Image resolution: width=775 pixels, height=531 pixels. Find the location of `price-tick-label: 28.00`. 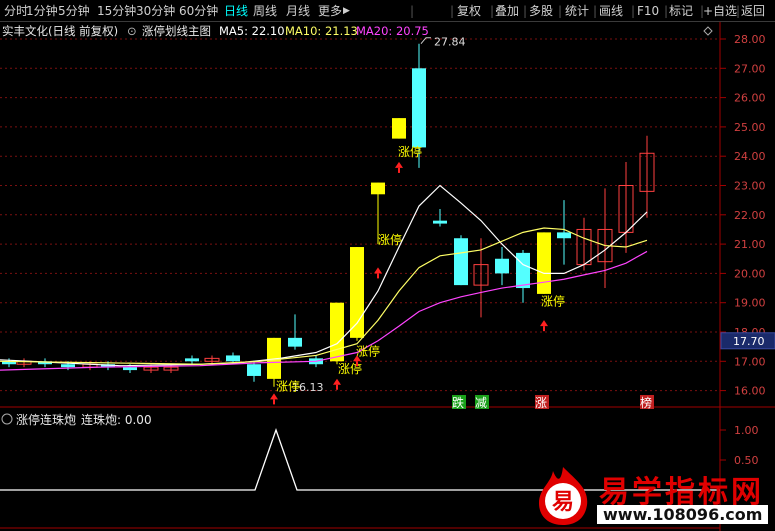

price-tick-label: 28.00 is located at coordinates (750, 39).